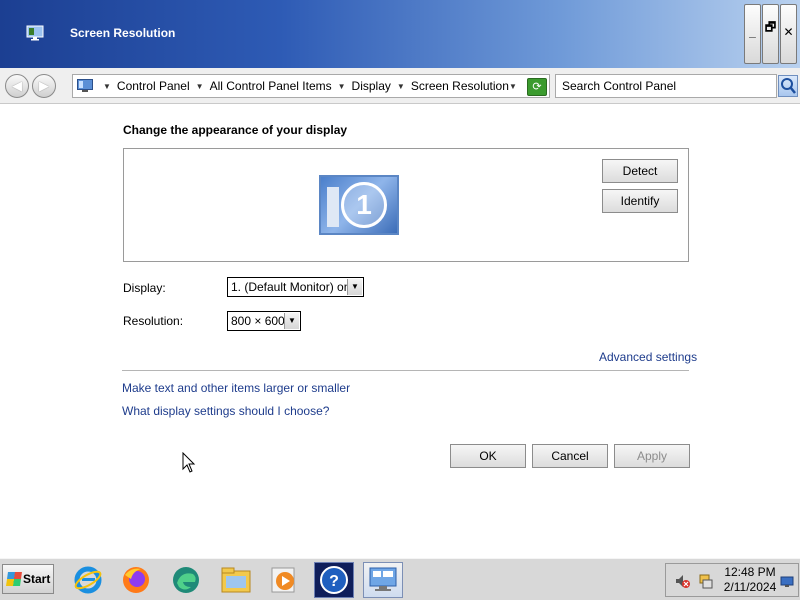 This screenshot has height=600, width=800. I want to click on firefox-icon, so click(136, 580).